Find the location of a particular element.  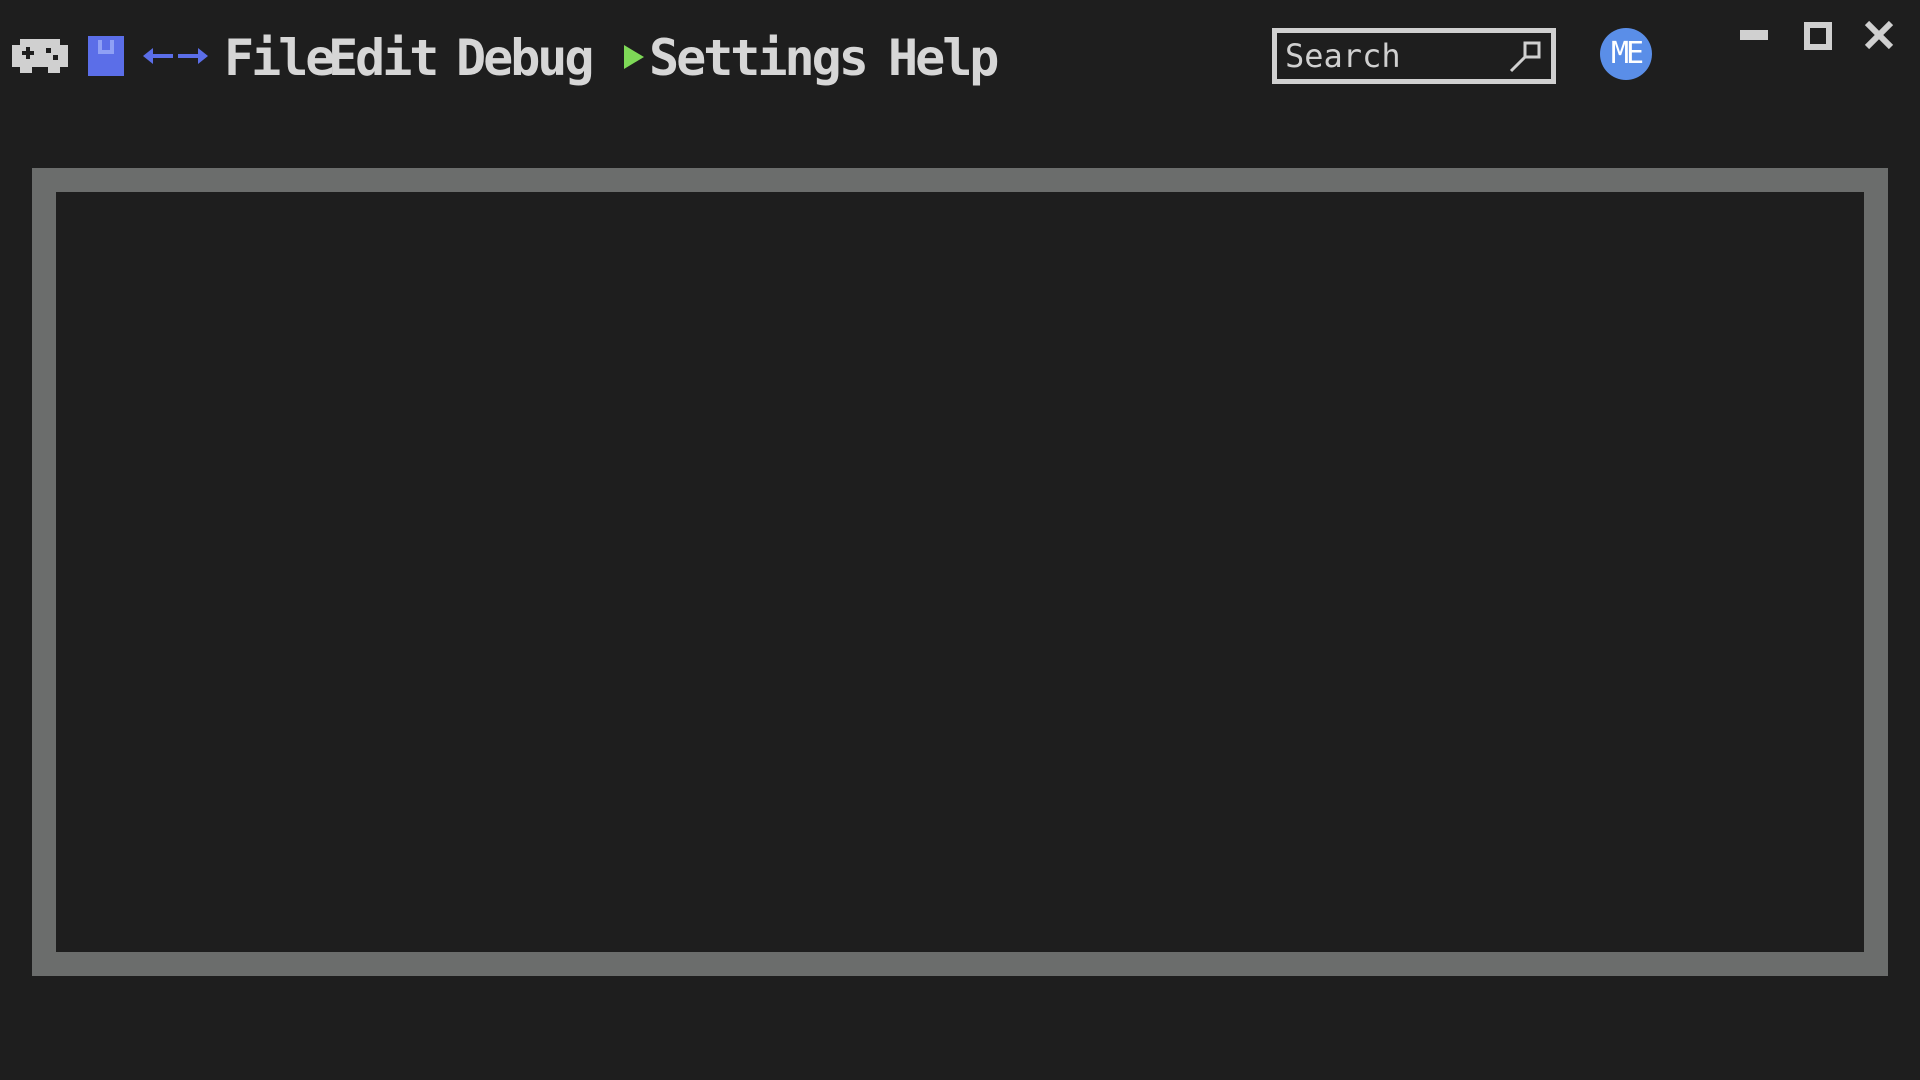

play-icon is located at coordinates (634, 57).